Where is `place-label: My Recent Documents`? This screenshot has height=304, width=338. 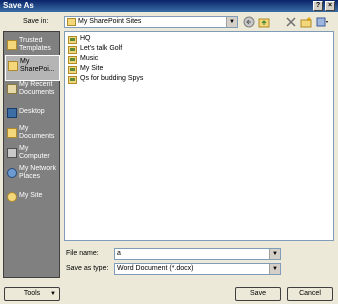
place-label: My Recent Documents is located at coordinates (37, 88).